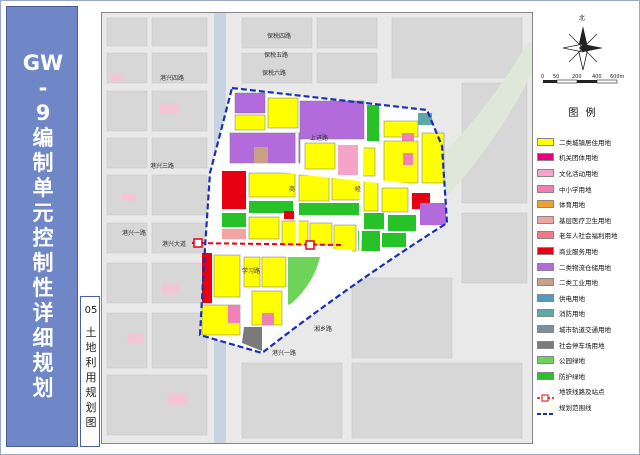  What do you see at coordinates (319, 138) in the screenshot?
I see `road-label: 上进路` at bounding box center [319, 138].